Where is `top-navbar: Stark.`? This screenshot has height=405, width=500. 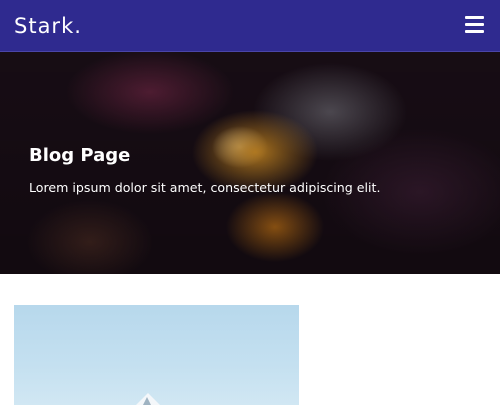 top-navbar: Stark. is located at coordinates (250, 26).